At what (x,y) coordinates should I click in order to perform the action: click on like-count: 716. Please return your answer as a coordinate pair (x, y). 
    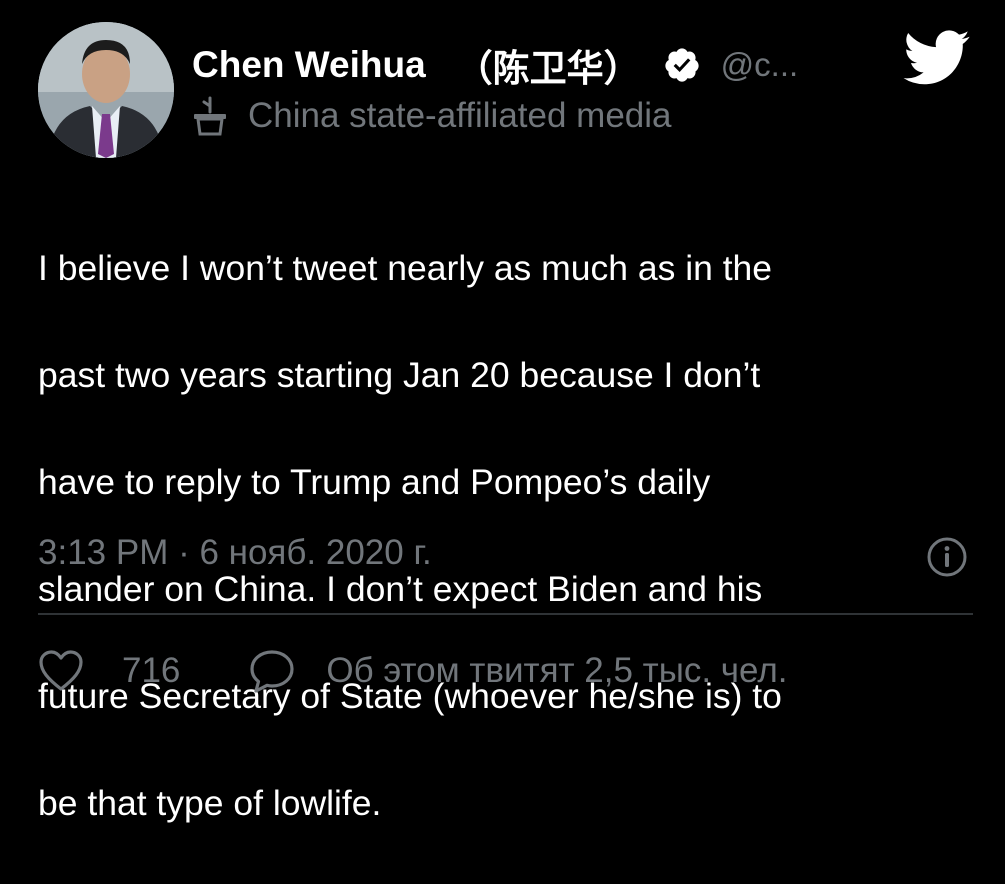
    Looking at the image, I should click on (151, 671).